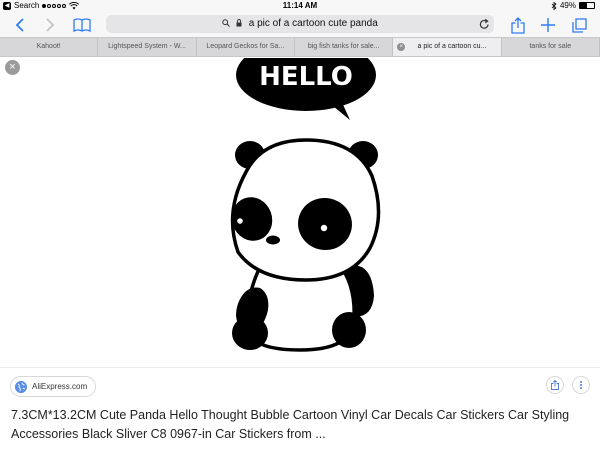 The height and width of the screenshot is (450, 600). I want to click on speech-bubble: HELLO, so click(306, 79).